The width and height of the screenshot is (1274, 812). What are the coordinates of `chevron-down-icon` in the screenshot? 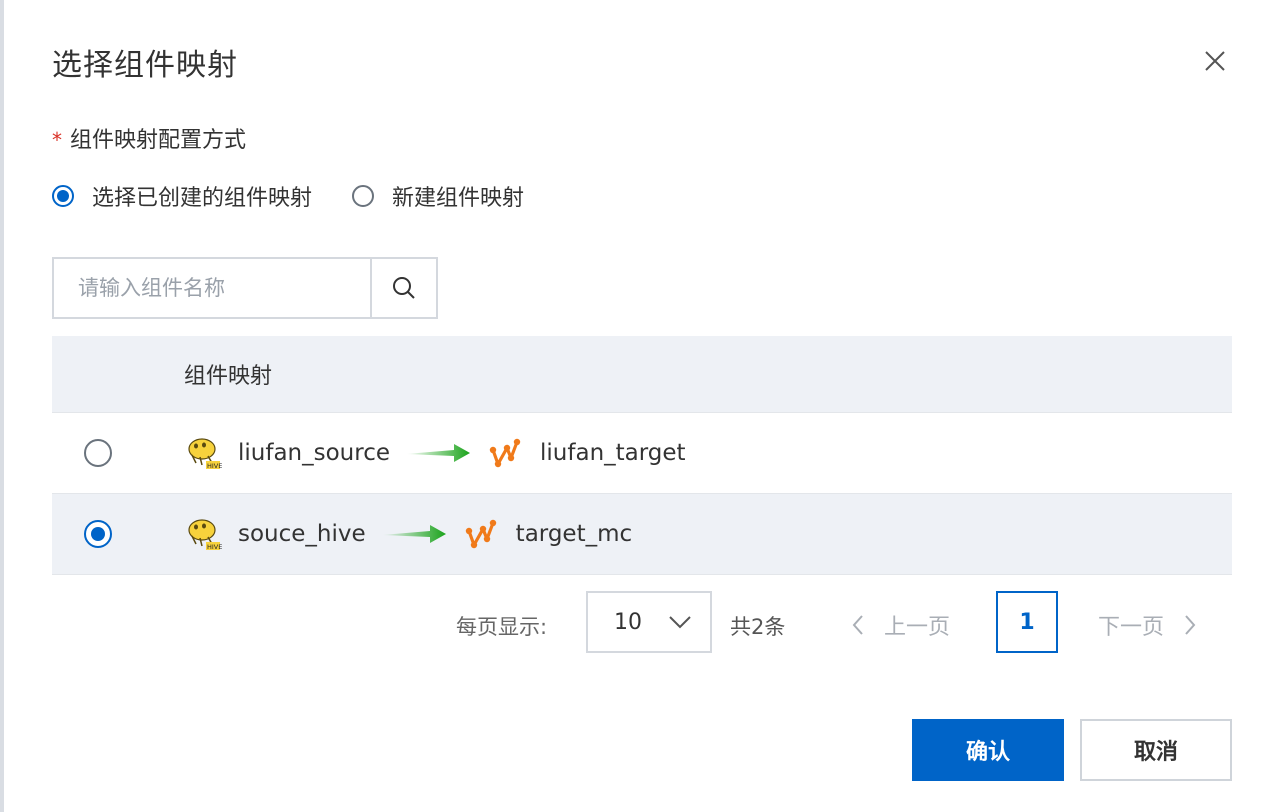 It's located at (680, 622).